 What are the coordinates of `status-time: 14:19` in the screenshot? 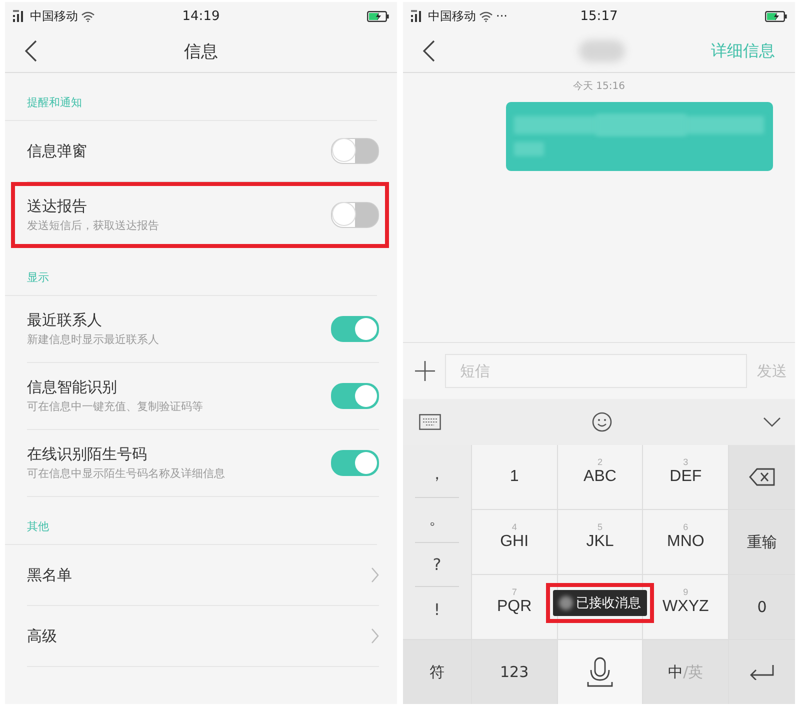 It's located at (201, 16).